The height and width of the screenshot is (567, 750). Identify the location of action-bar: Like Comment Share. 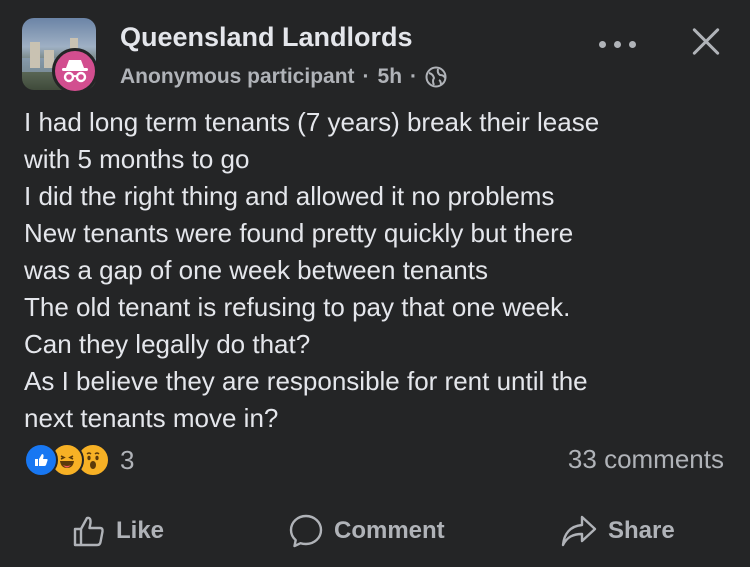
(375, 531).